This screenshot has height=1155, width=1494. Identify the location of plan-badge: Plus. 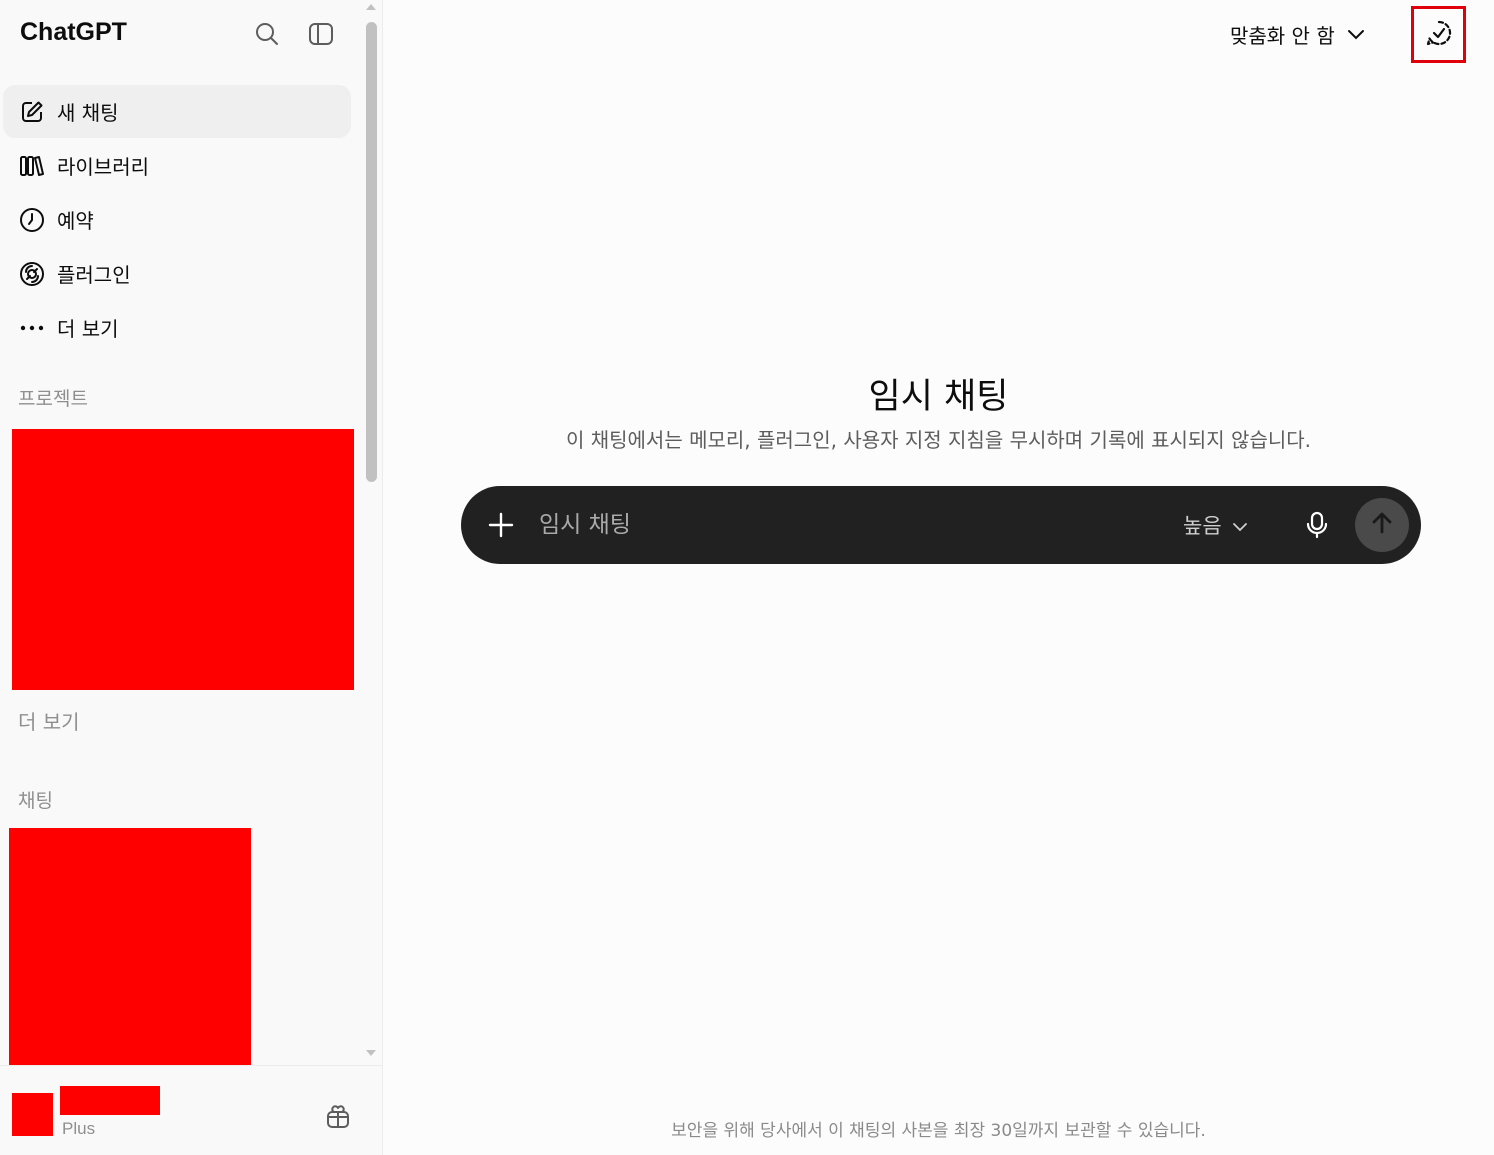
(79, 1128).